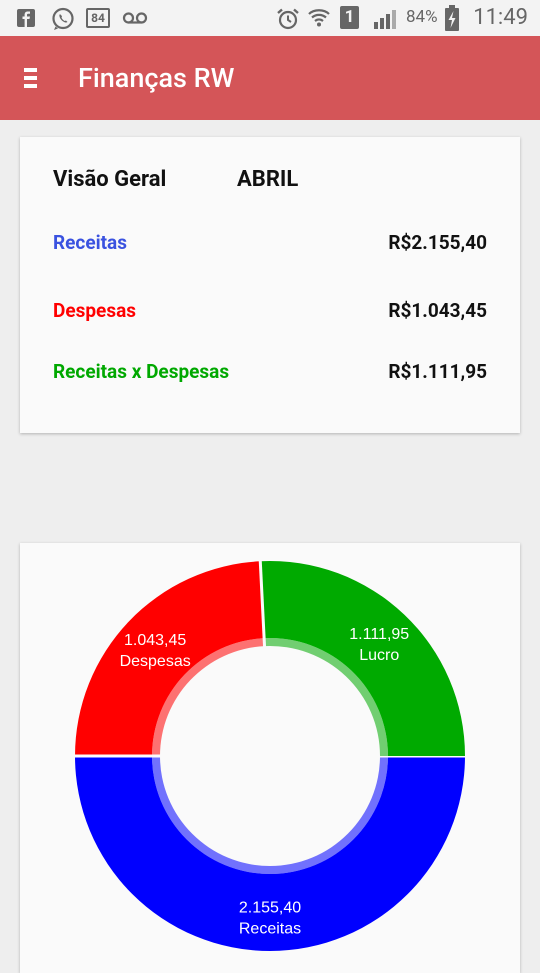 This screenshot has height=973, width=540. Describe the element at coordinates (110, 179) in the screenshot. I see `overview-title: Visão Geral` at that location.